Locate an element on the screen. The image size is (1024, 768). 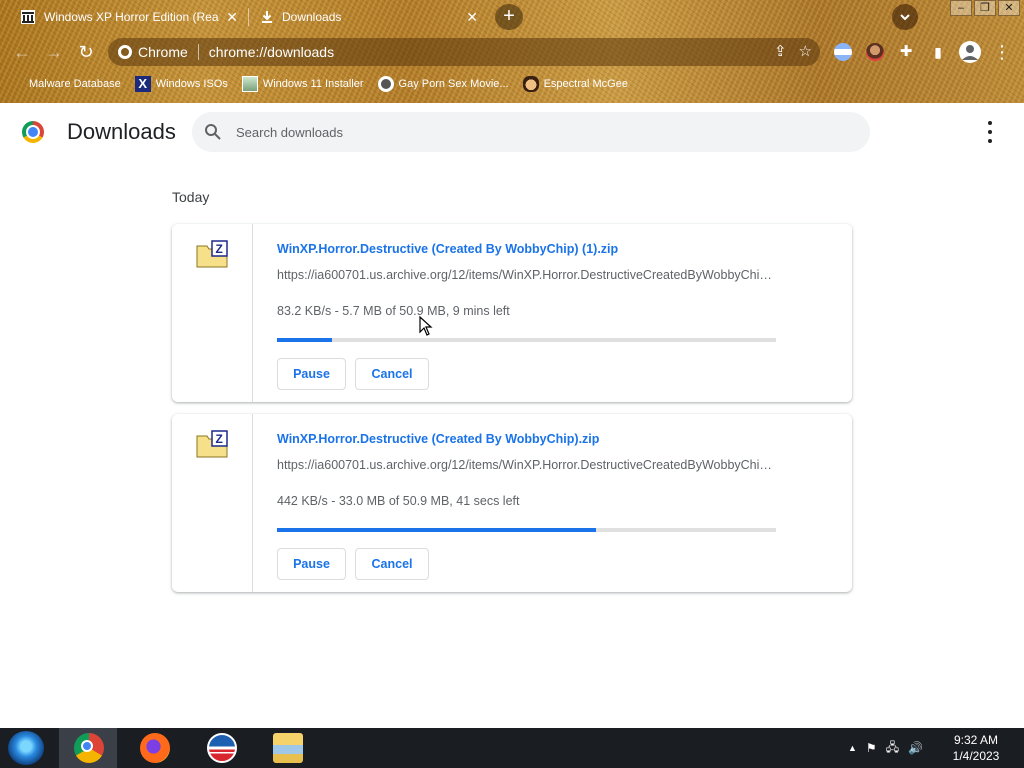
archive-favicon-icon is located at coordinates (28, 17).